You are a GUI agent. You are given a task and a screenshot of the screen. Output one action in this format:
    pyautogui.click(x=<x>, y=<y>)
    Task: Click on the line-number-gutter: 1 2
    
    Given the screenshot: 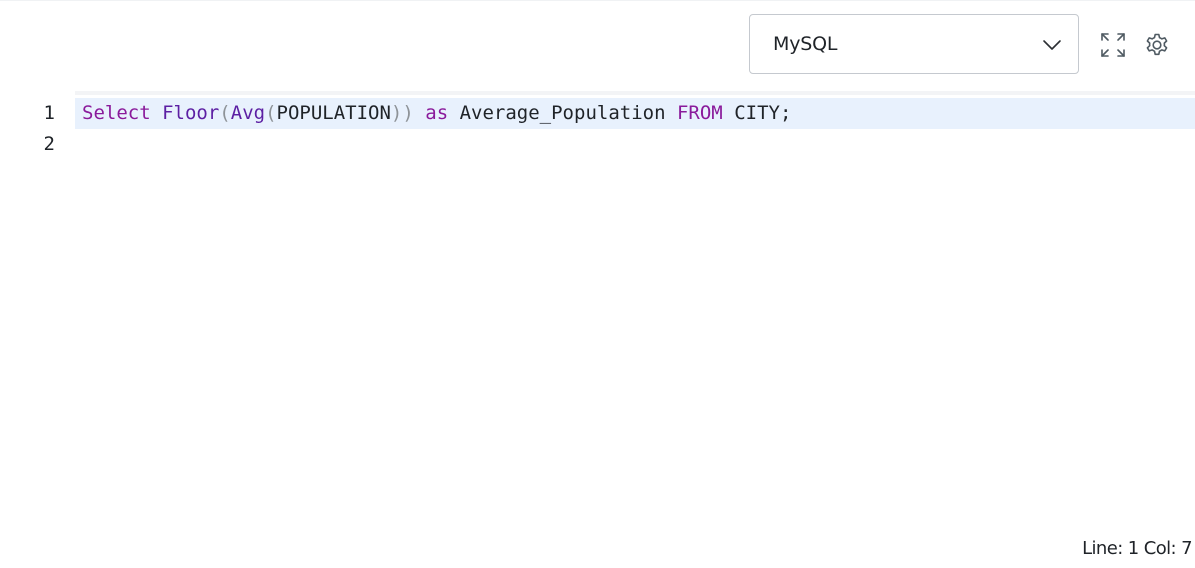 What is the action you would take?
    pyautogui.click(x=37, y=129)
    